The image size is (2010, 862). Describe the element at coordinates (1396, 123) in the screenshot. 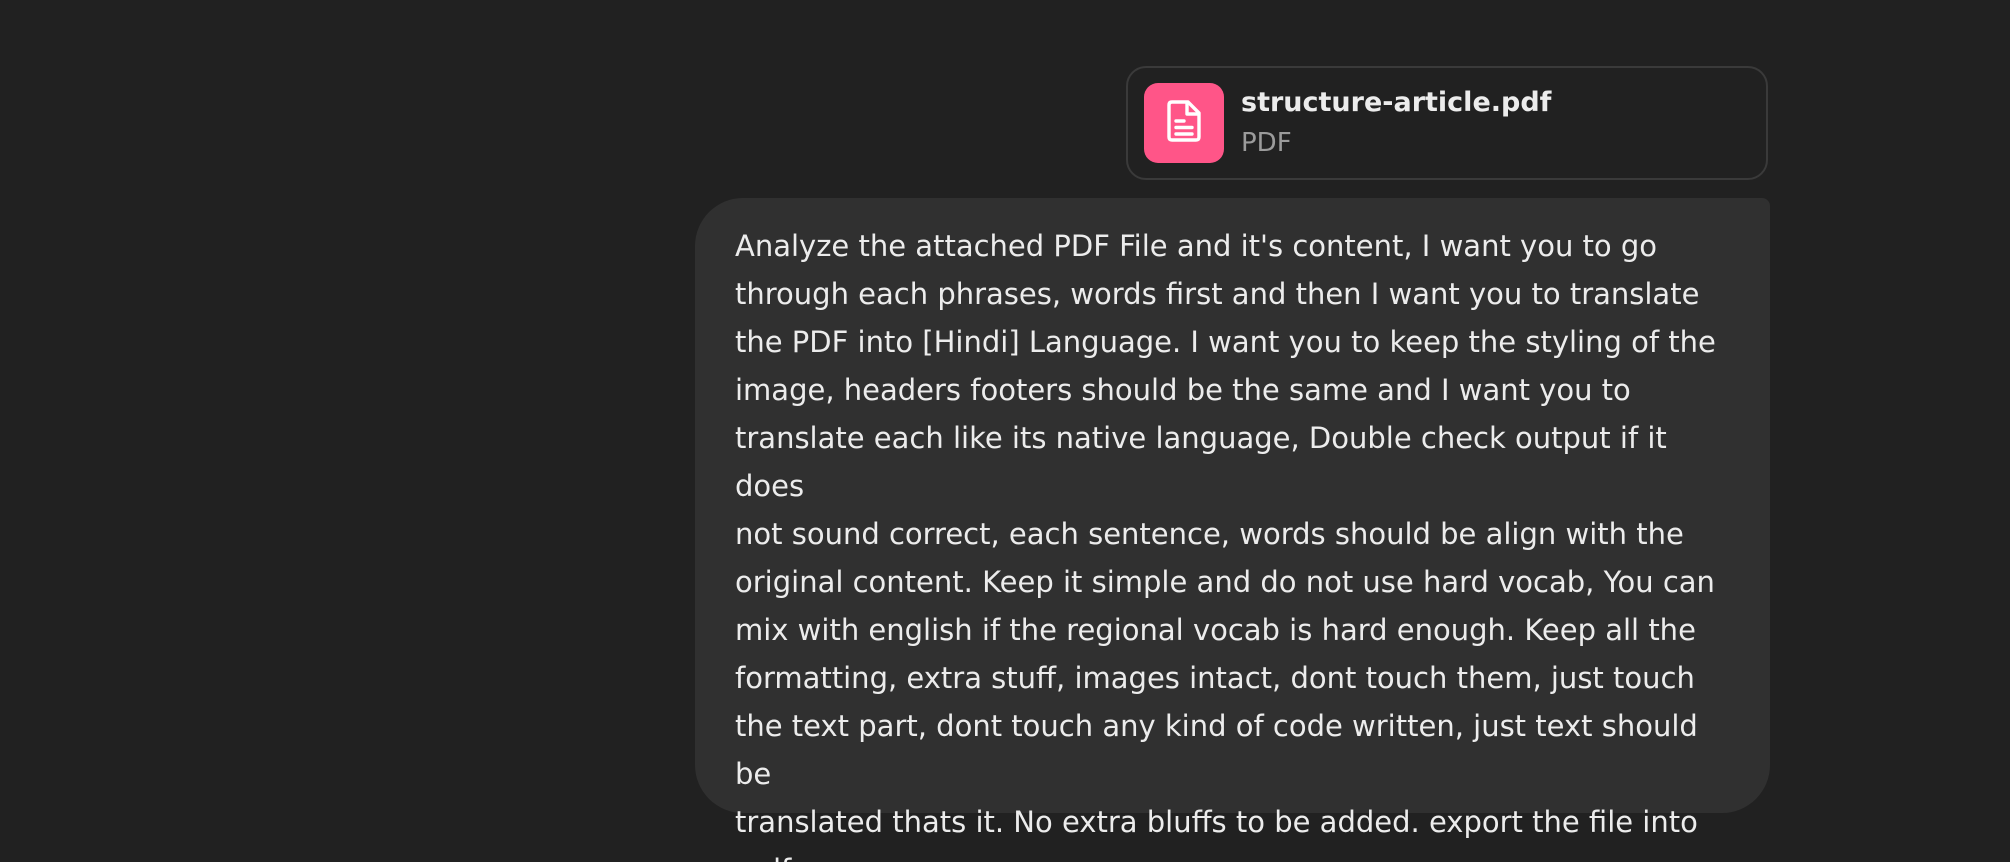

I see `file-meta: structure-article.pdf PDF` at that location.